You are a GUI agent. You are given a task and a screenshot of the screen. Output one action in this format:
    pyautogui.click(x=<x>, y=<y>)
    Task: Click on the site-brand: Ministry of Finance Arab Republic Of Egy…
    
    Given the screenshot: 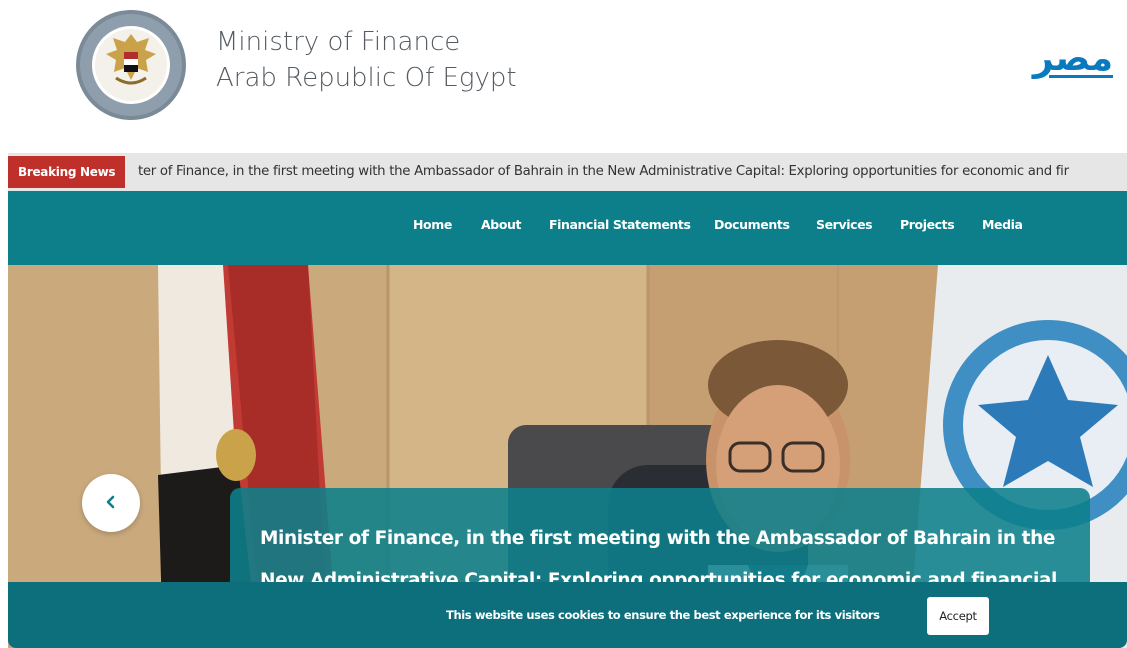 What is the action you would take?
    pyautogui.click(x=366, y=60)
    